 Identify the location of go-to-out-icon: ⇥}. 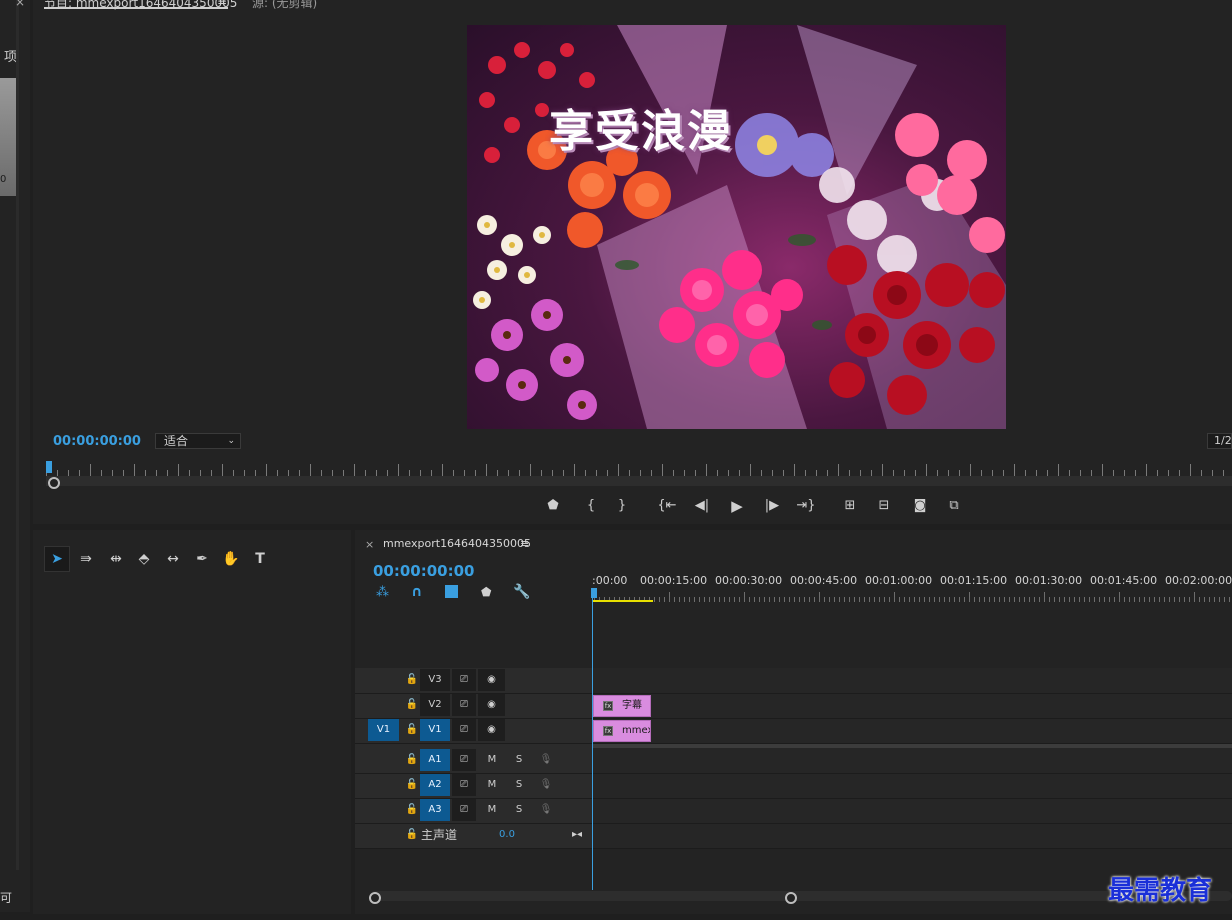
(806, 506).